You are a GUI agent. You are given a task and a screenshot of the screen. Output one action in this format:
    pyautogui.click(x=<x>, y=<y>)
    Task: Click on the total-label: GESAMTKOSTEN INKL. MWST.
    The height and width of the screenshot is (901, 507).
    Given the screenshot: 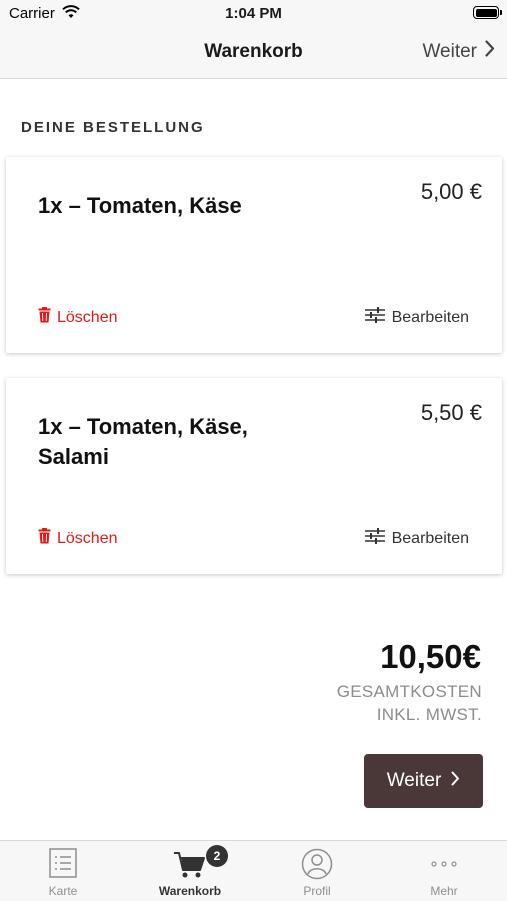 What is the action you would take?
    pyautogui.click(x=409, y=703)
    